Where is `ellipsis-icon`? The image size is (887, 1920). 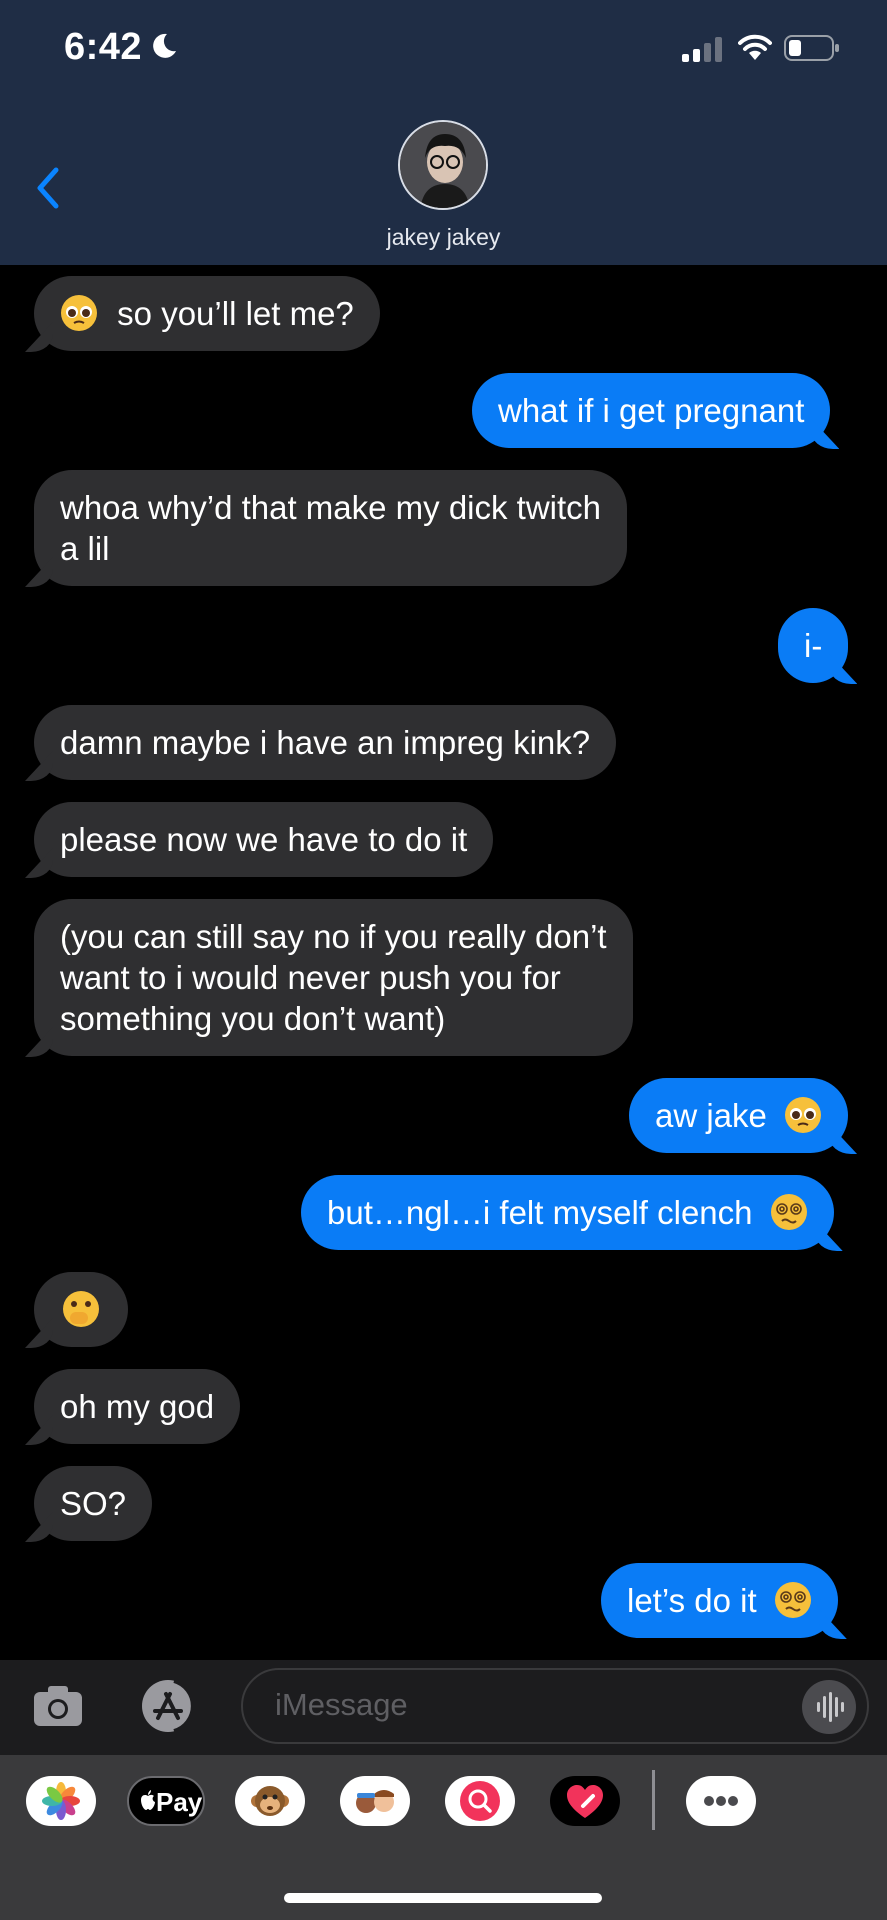
ellipsis-icon is located at coordinates (721, 1801).